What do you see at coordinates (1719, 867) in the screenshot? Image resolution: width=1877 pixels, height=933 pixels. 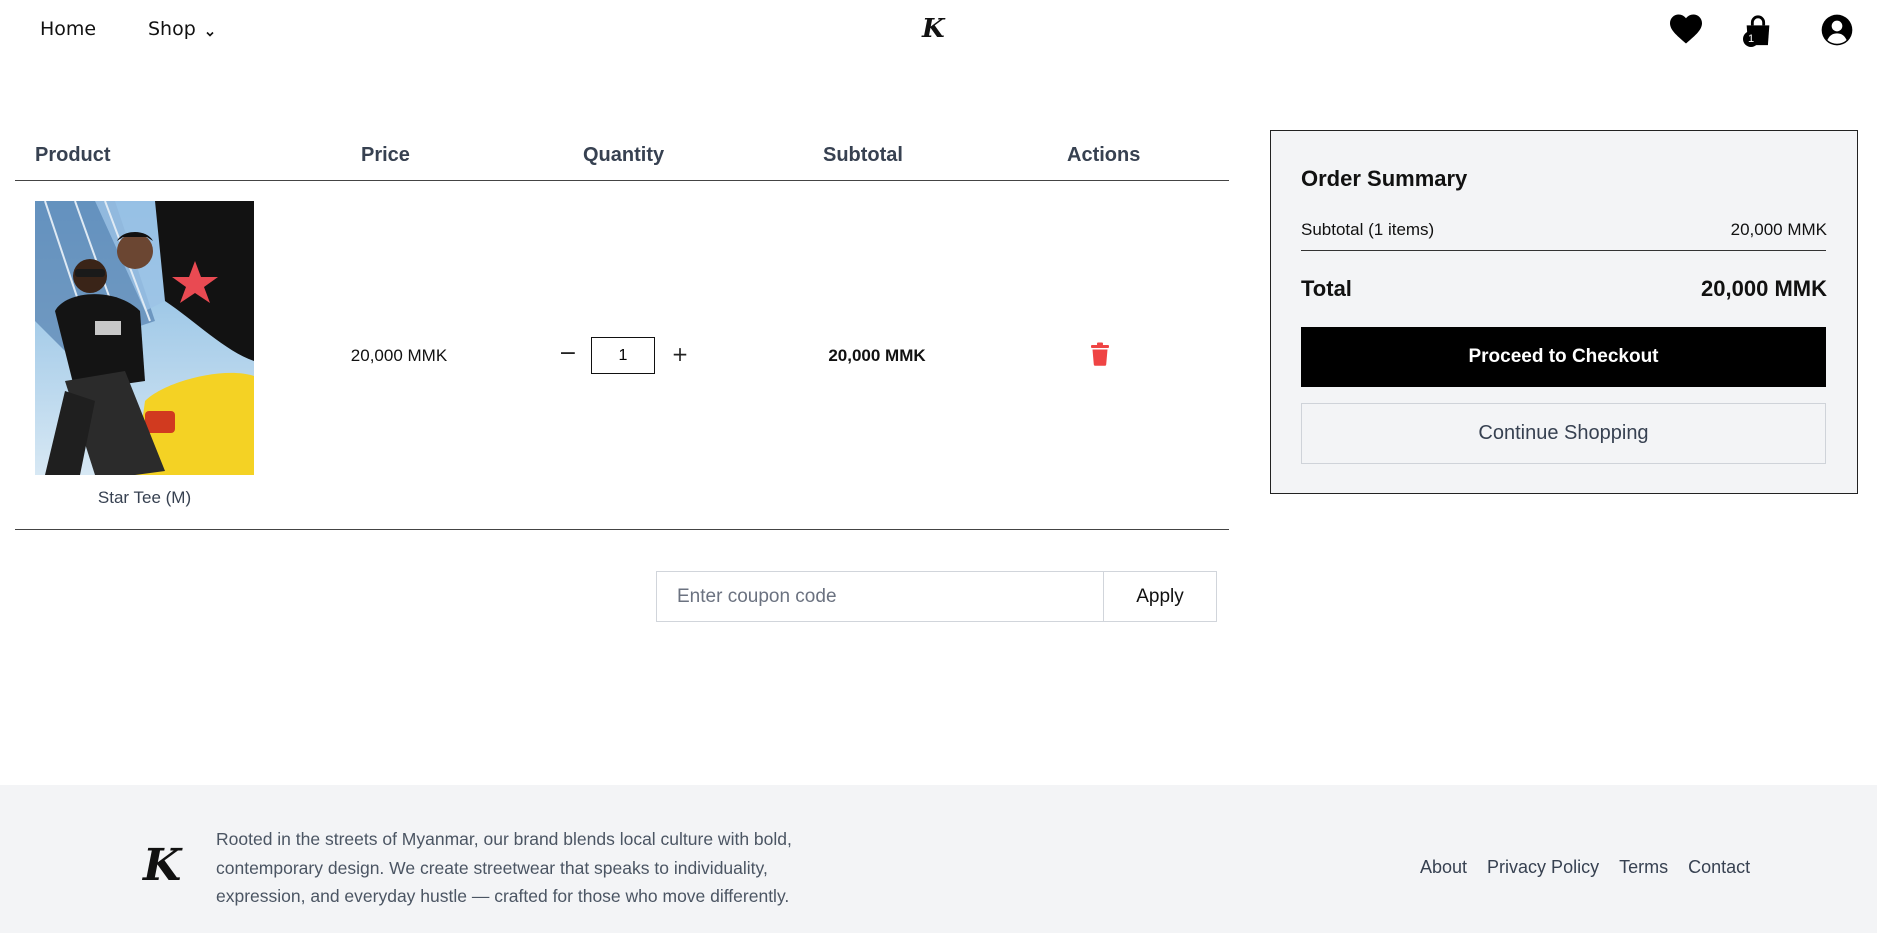 I see `footer-link-contact: Contact` at bounding box center [1719, 867].